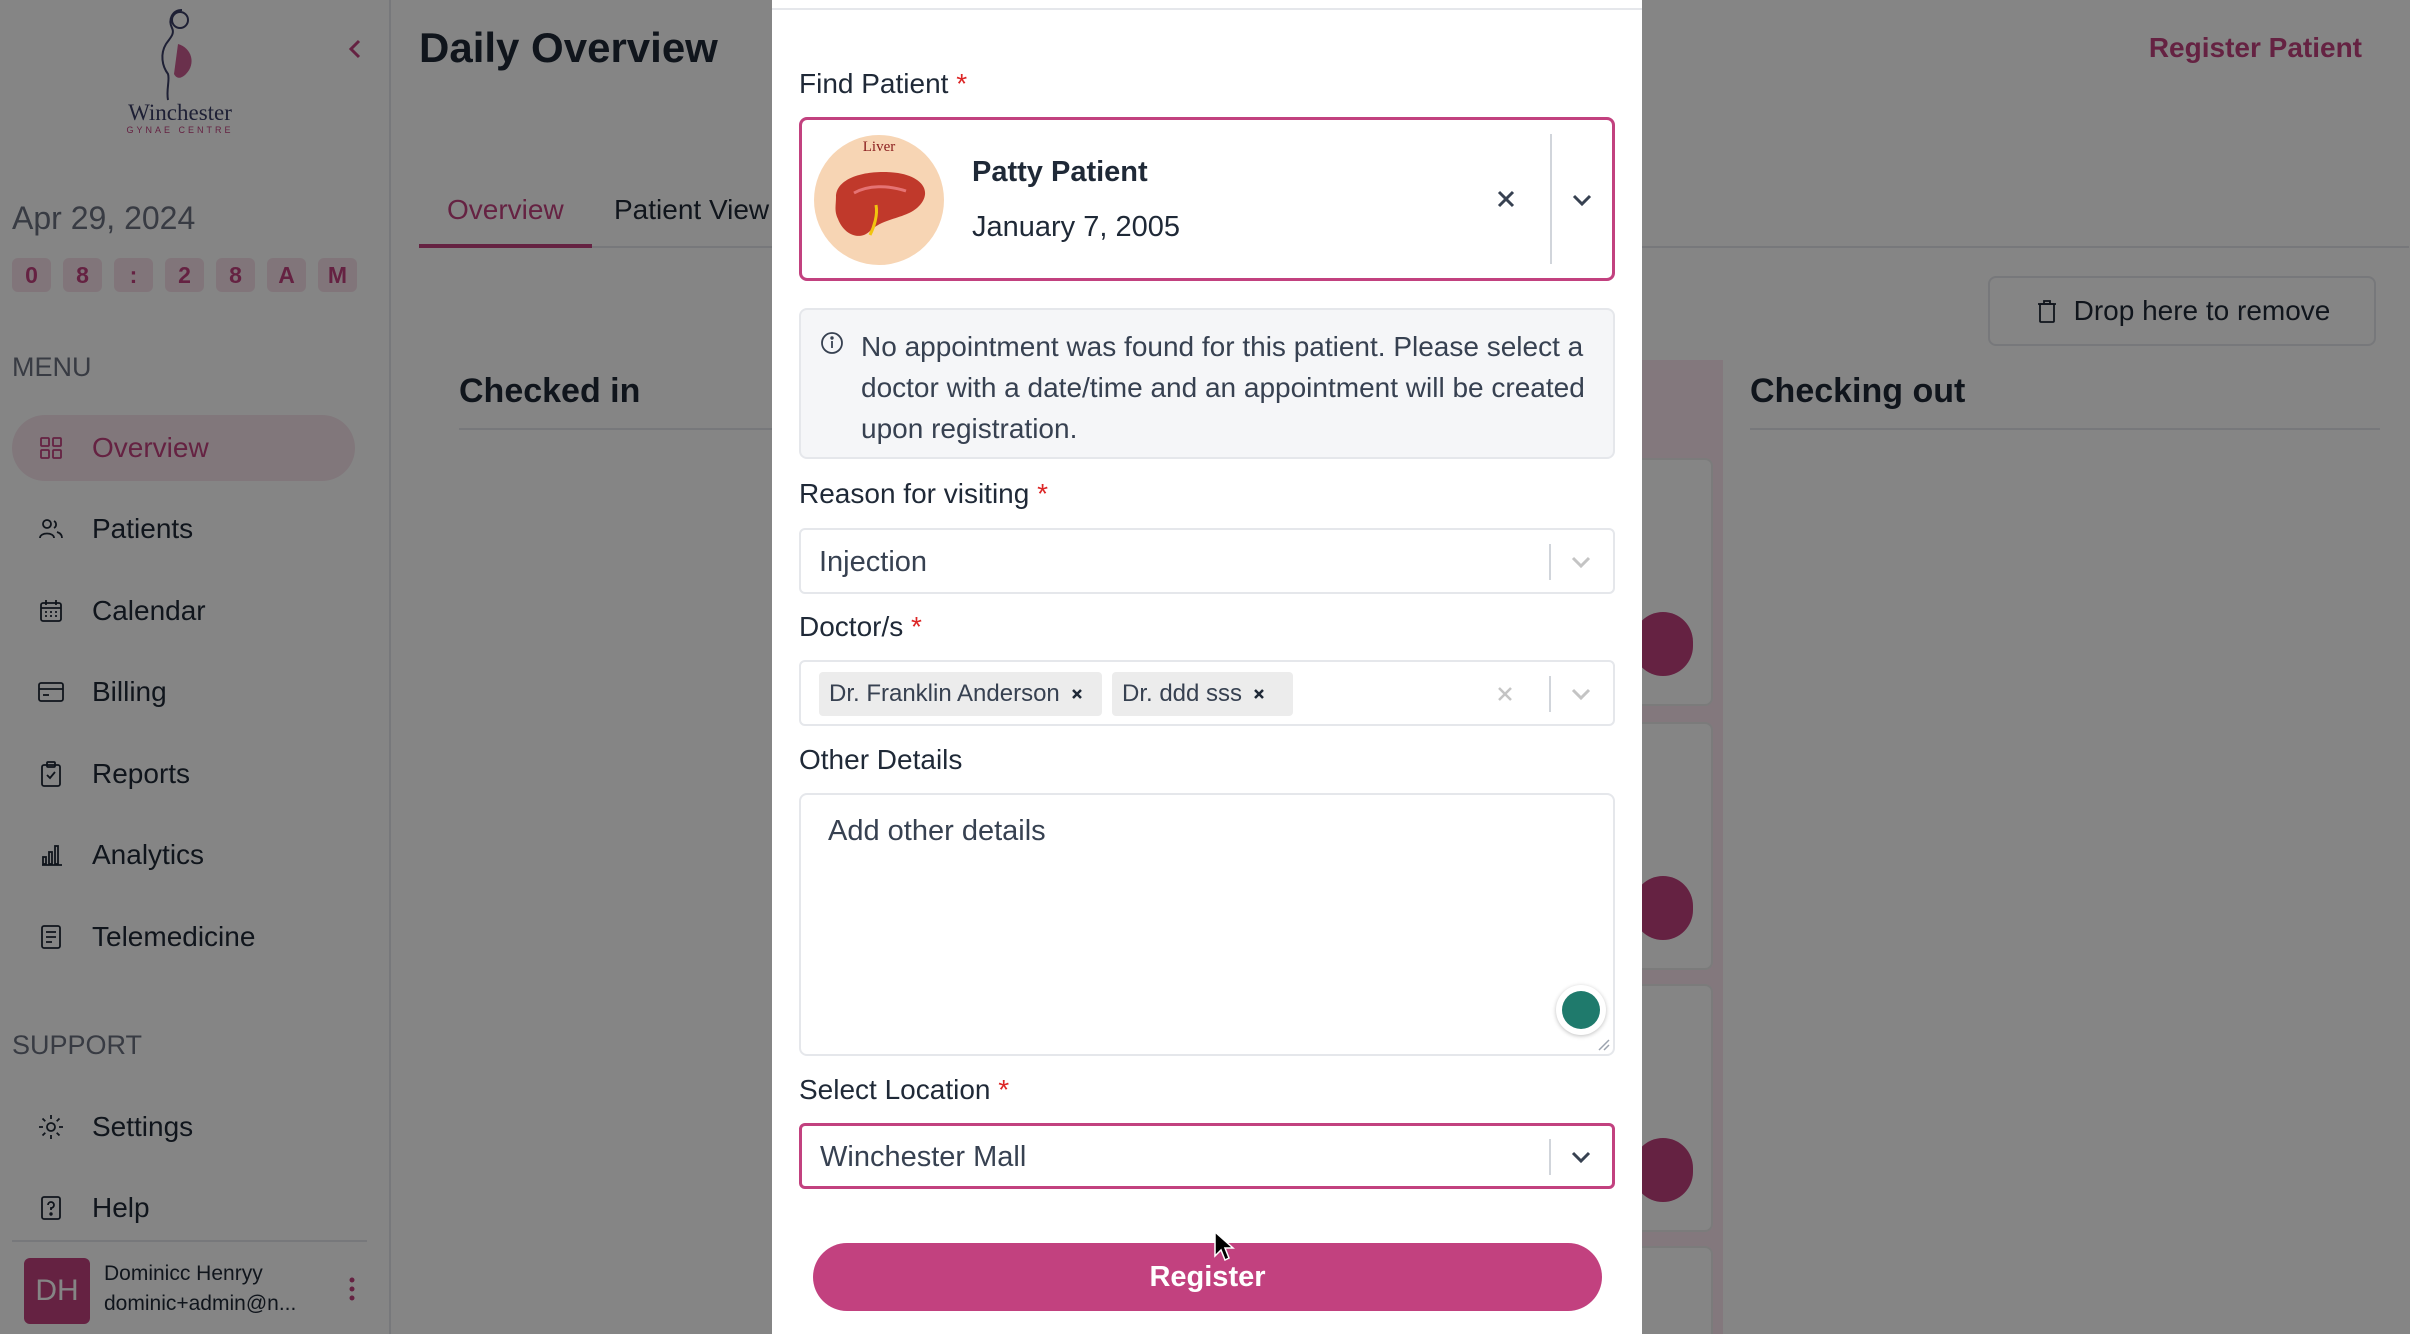  I want to click on find-patient-select: Liver Patty Patient January 7, 2005, so click(1207, 199).